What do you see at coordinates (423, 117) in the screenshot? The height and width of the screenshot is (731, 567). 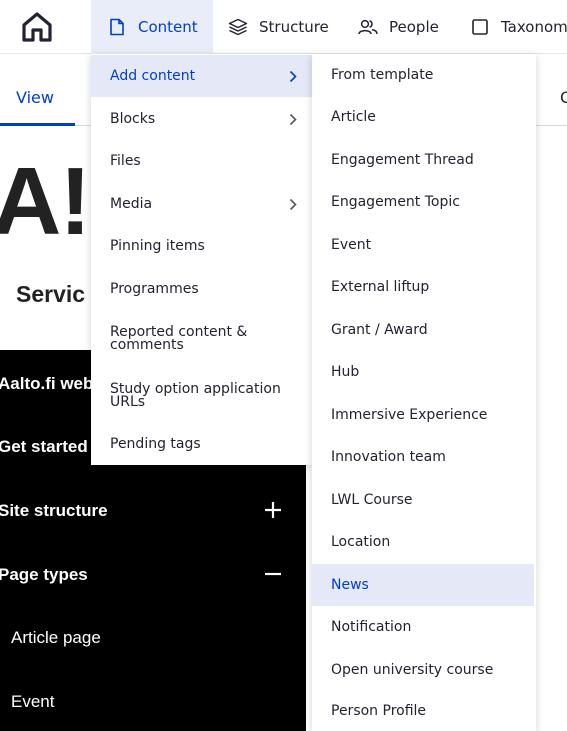 I see `submenu-item-article: Article` at bounding box center [423, 117].